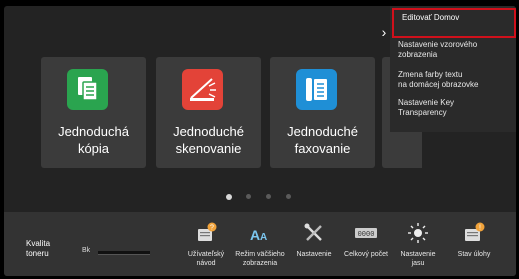  Describe the element at coordinates (474, 249) in the screenshot. I see `job-status-button: ! Stav úlohy` at that location.